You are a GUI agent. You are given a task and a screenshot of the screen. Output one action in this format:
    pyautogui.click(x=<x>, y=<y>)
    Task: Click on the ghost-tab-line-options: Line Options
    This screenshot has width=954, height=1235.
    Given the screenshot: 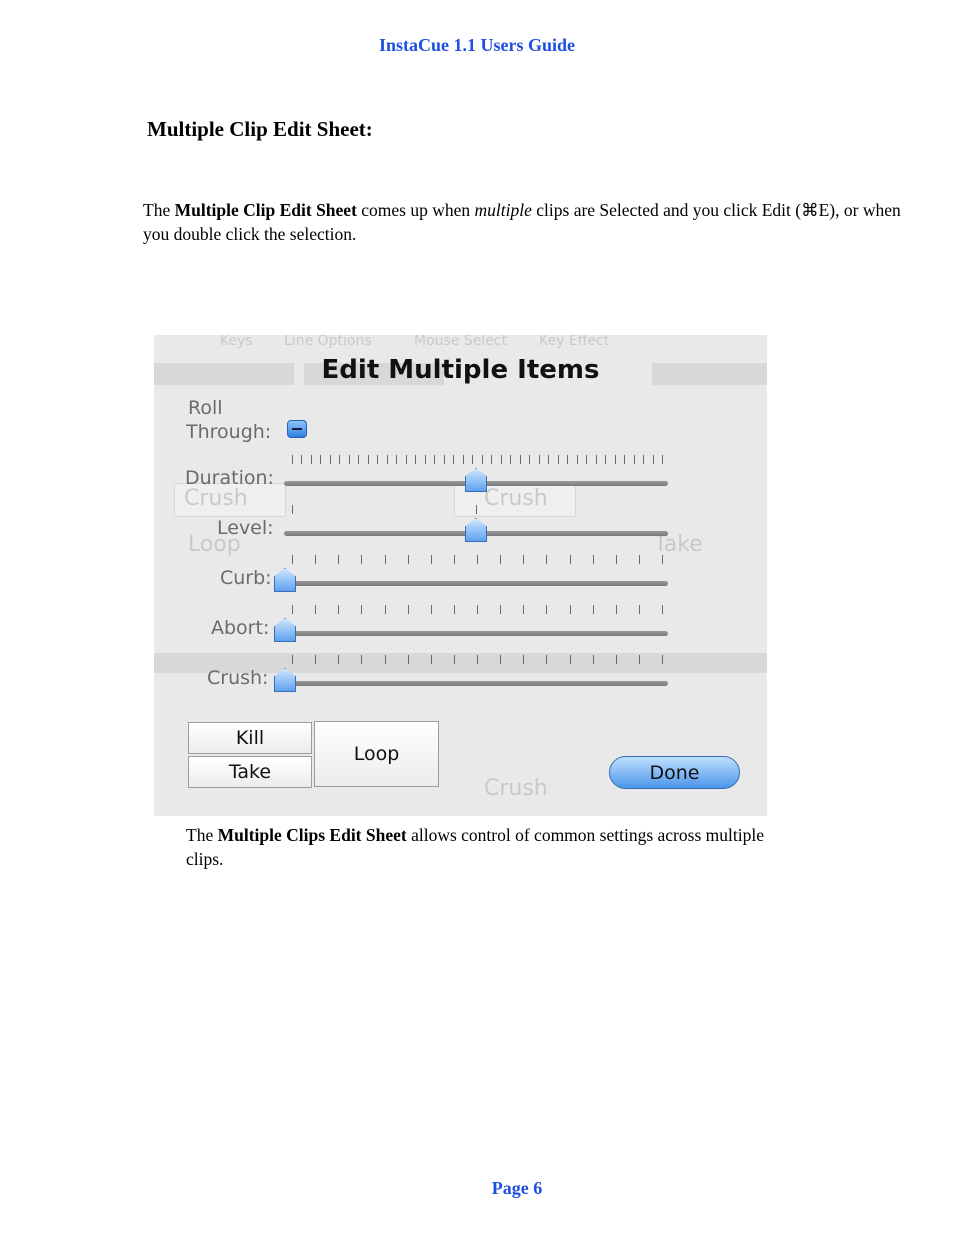 What is the action you would take?
    pyautogui.click(x=328, y=342)
    